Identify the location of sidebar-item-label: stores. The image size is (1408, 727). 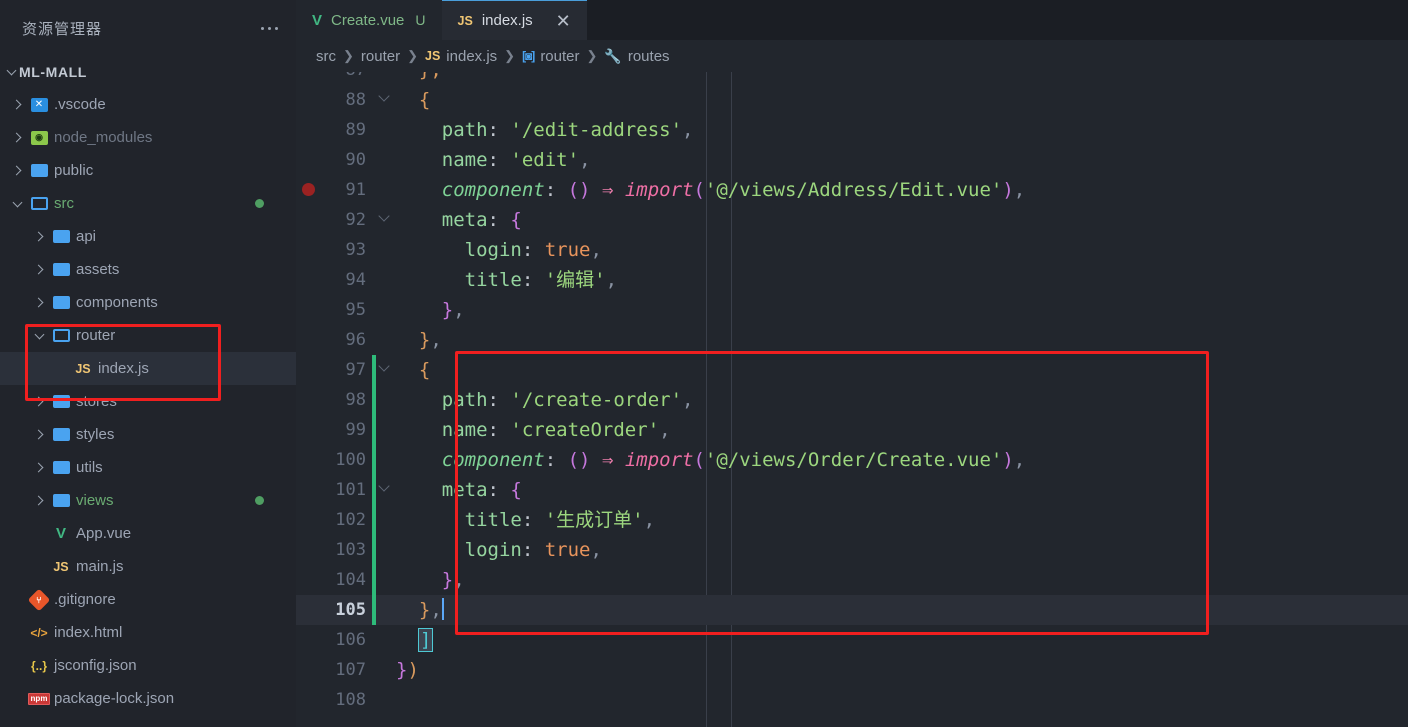
(96, 401).